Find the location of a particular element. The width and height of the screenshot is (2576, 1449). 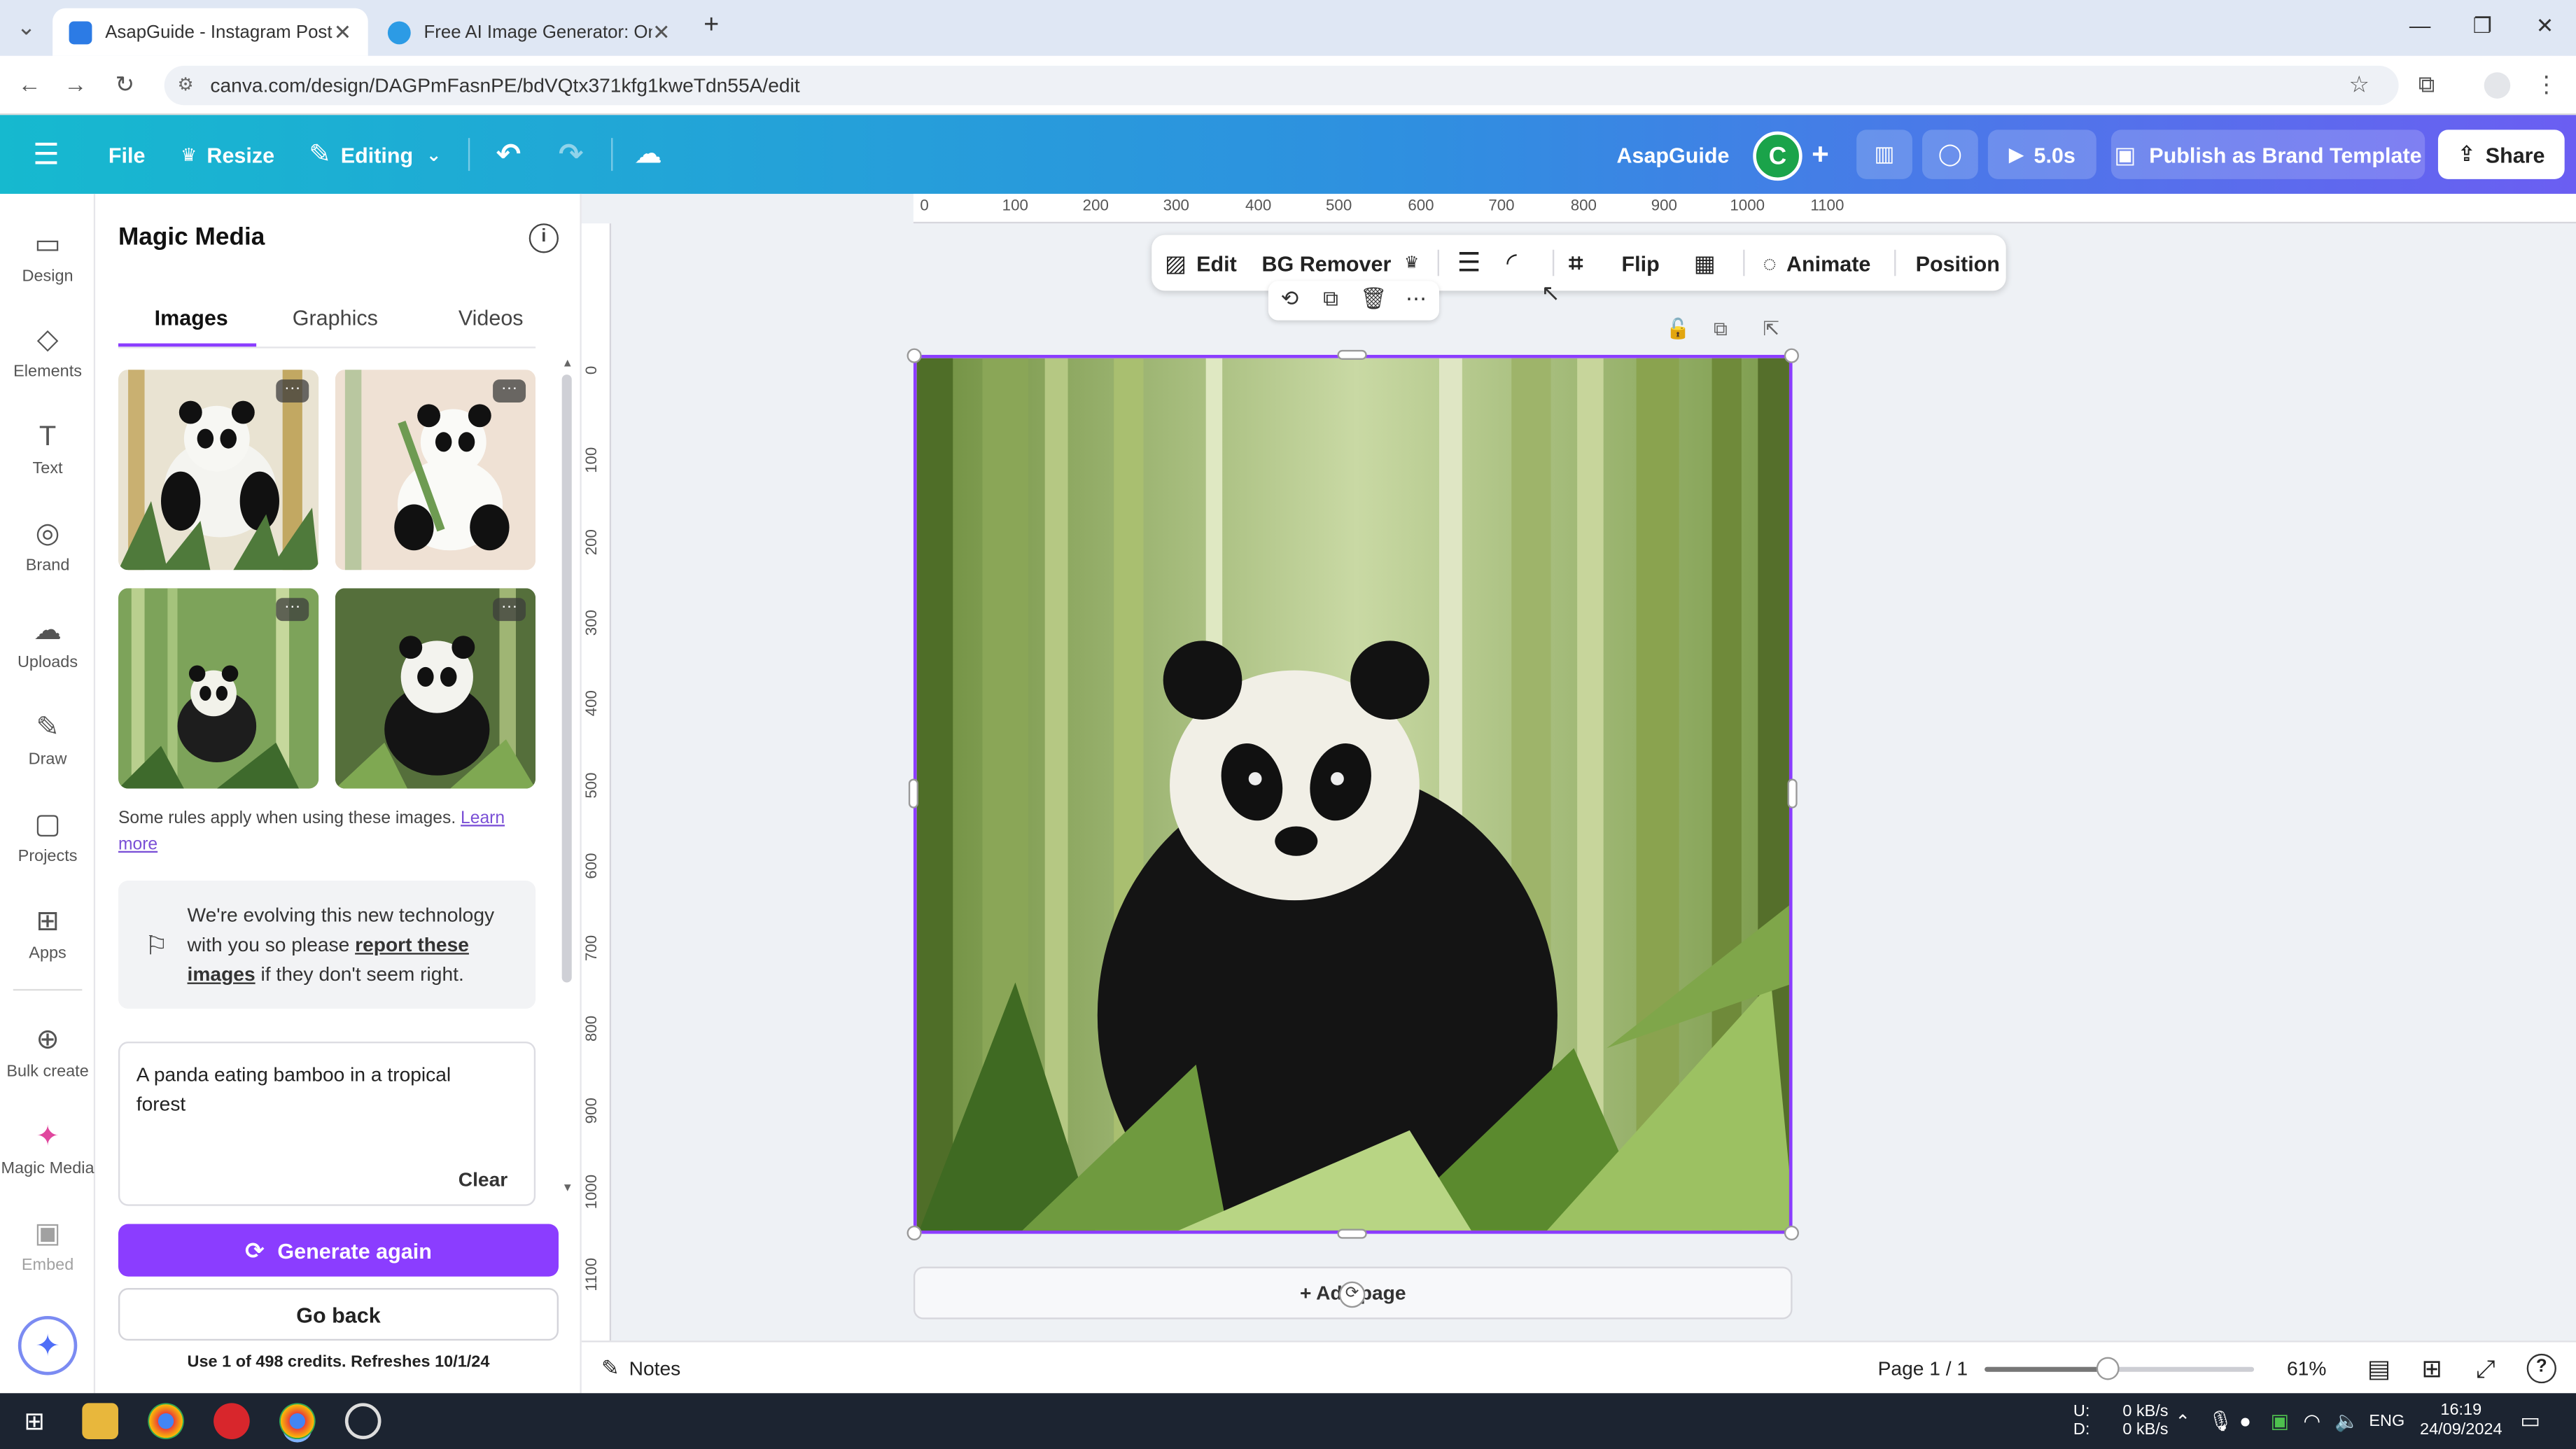

resize-handle-bottom-right is located at coordinates (1791, 1232).